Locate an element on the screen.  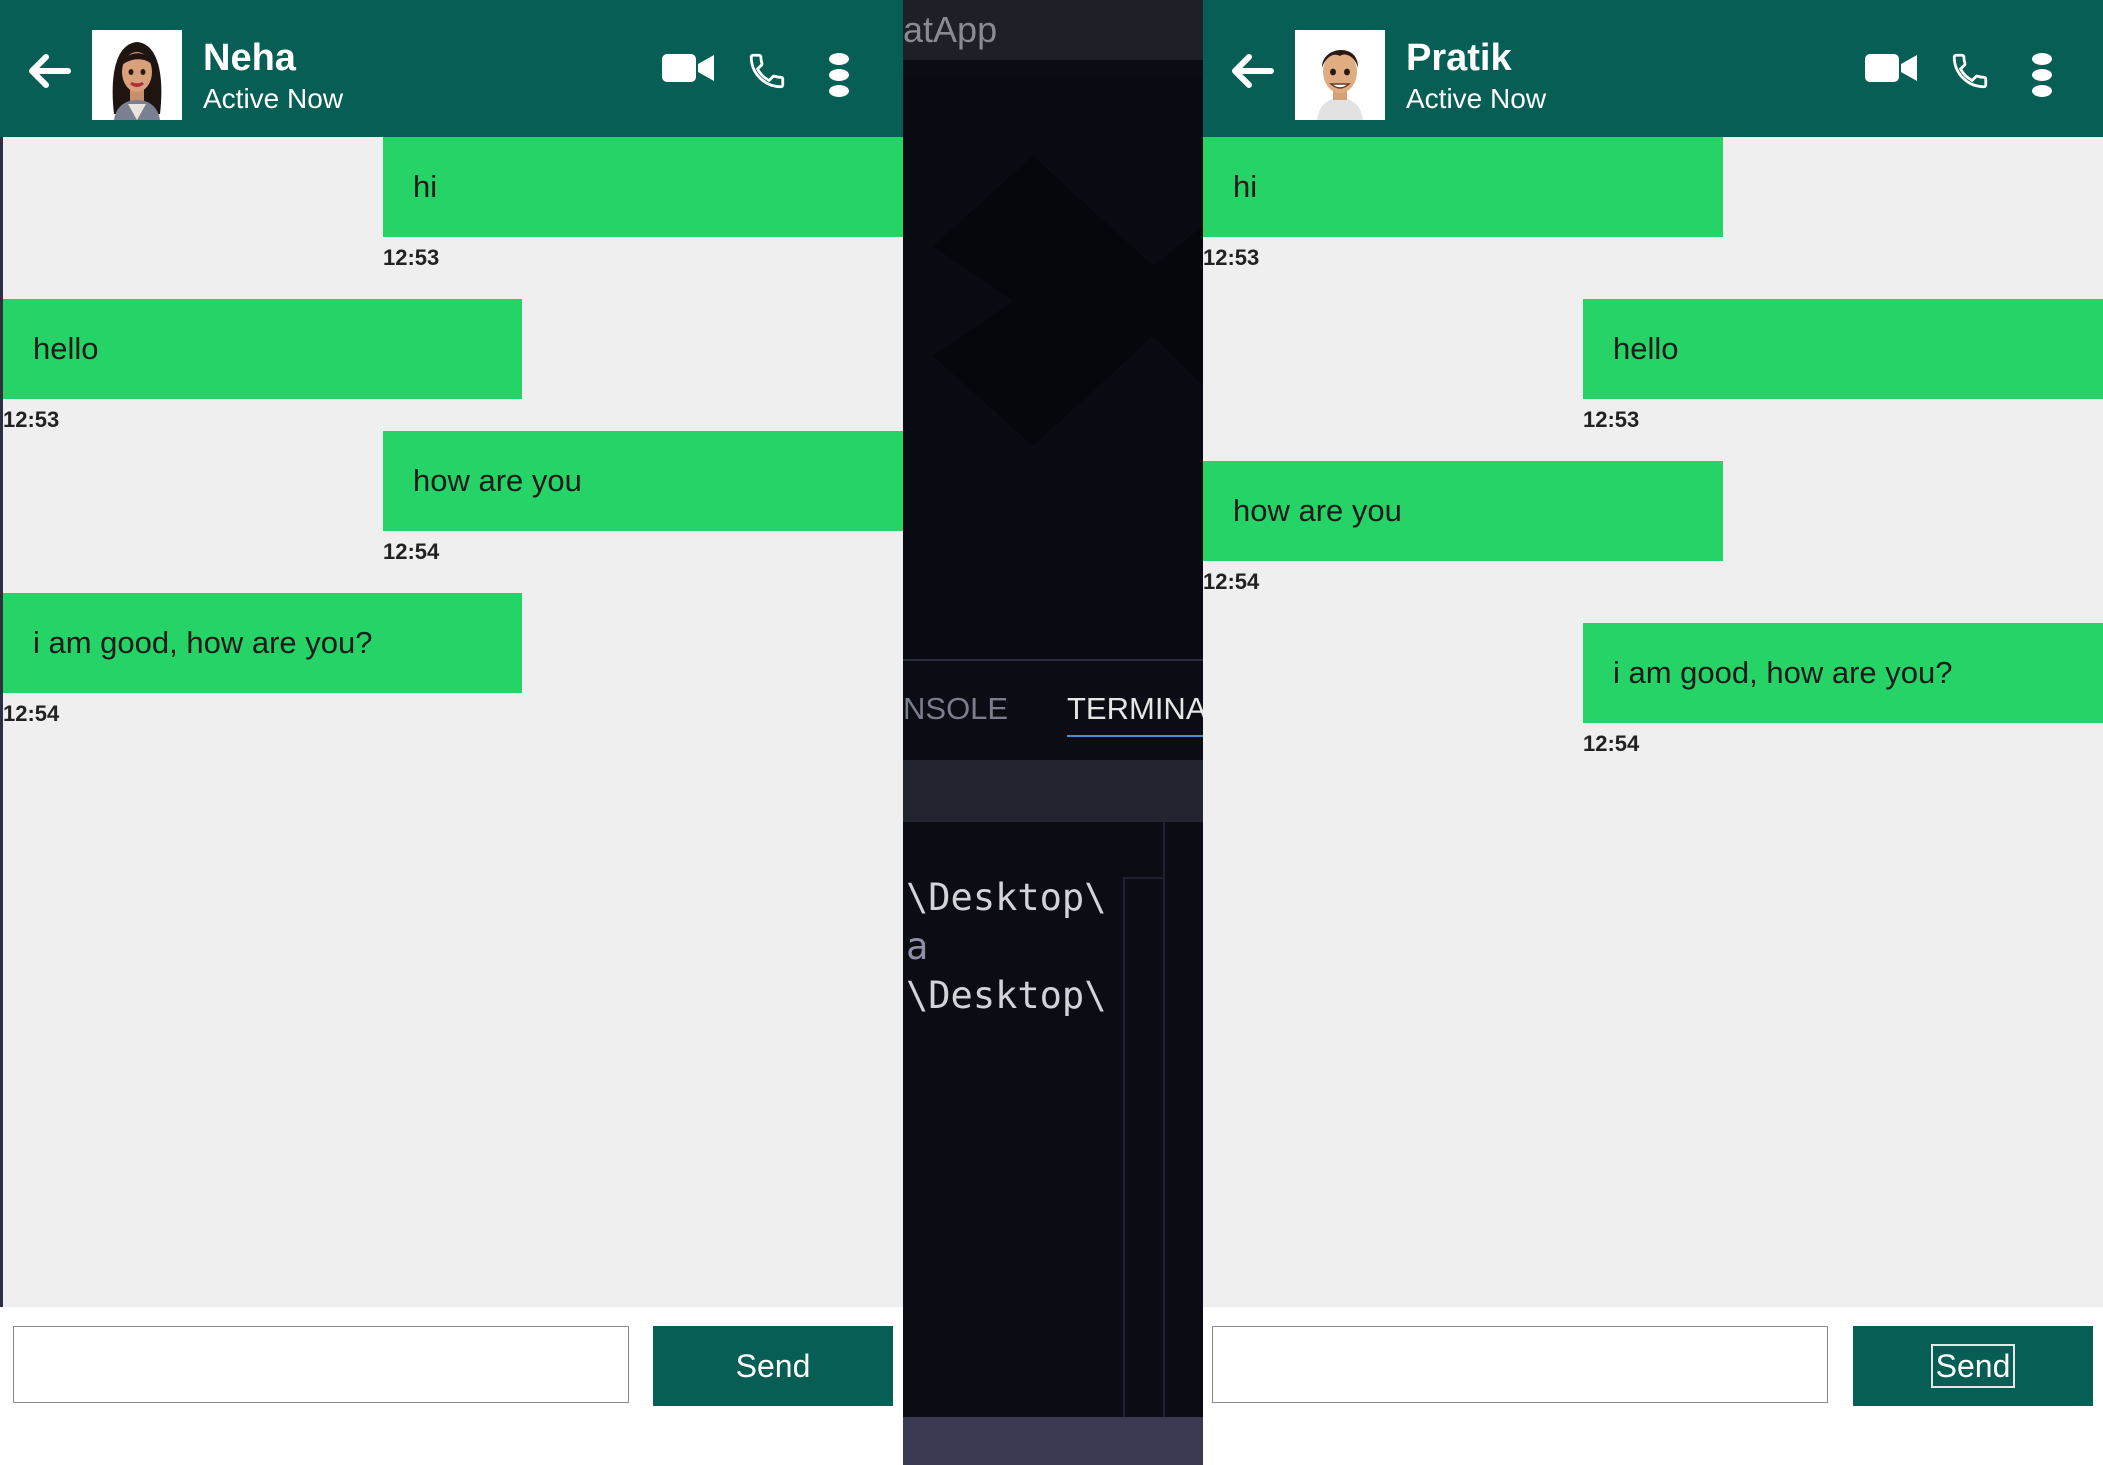
message-received: hello 12:53 is located at coordinates (262, 366).